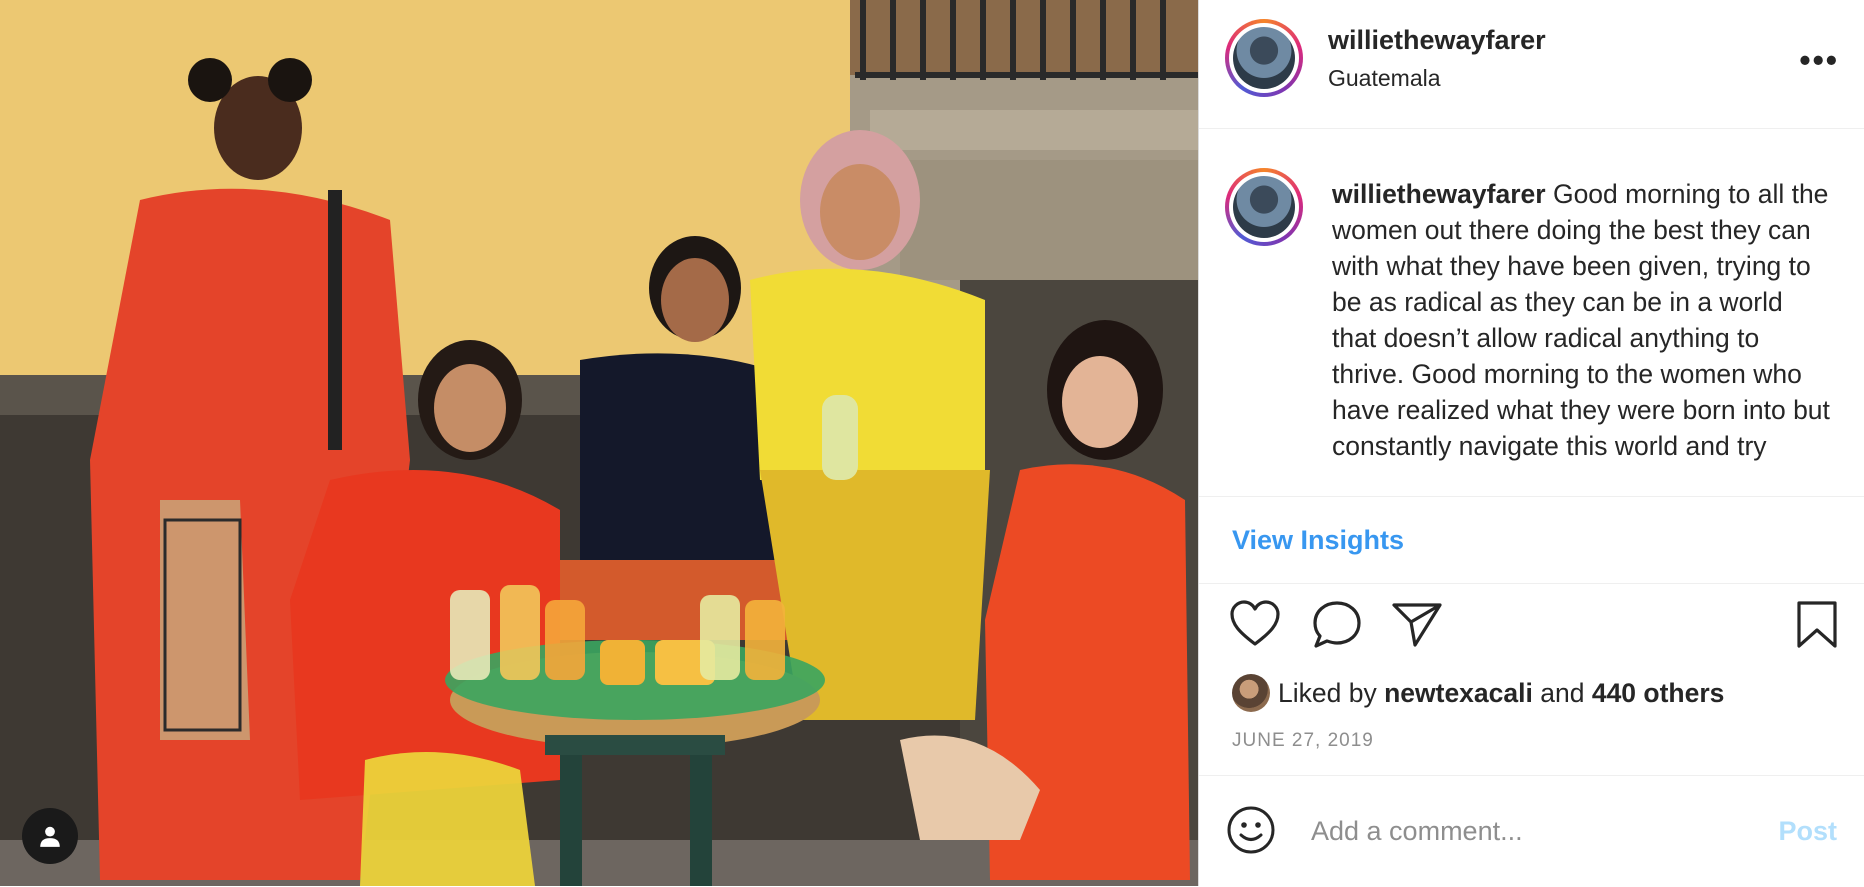  I want to click on liker-avatar, so click(1251, 693).